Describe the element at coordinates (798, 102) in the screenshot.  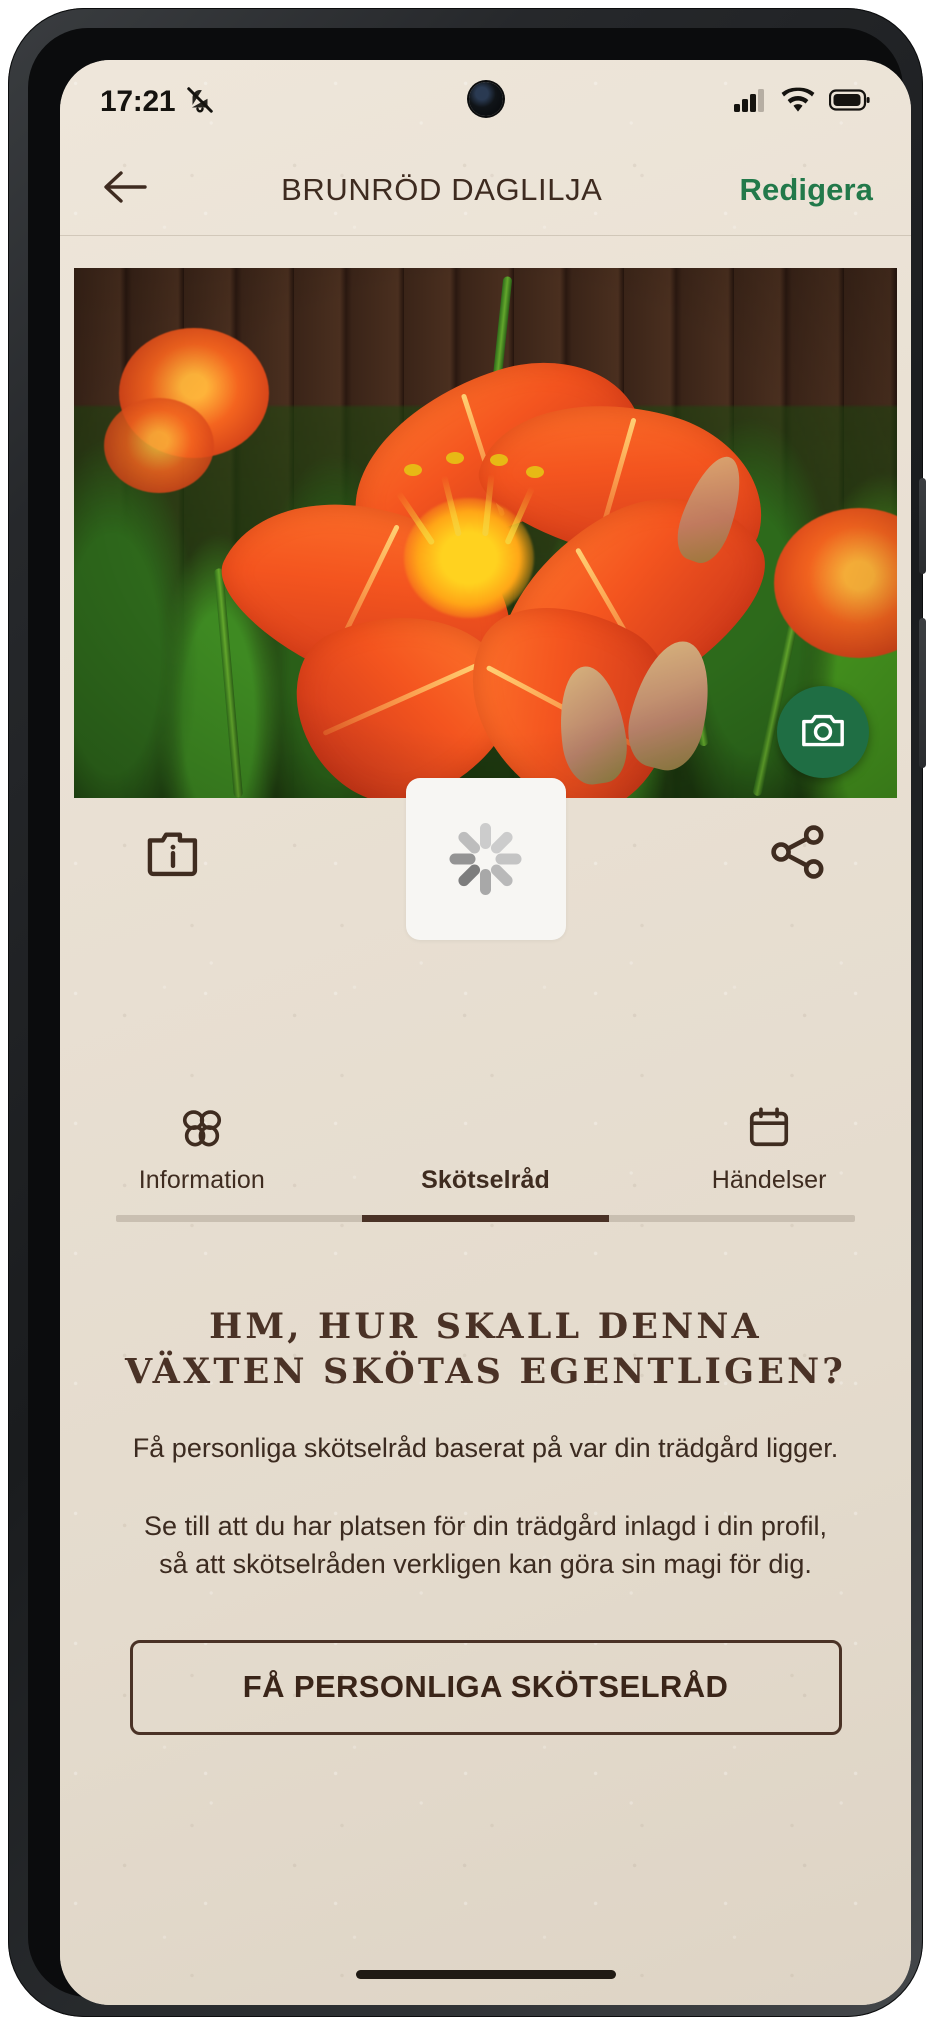
I see `wifi-icon` at that location.